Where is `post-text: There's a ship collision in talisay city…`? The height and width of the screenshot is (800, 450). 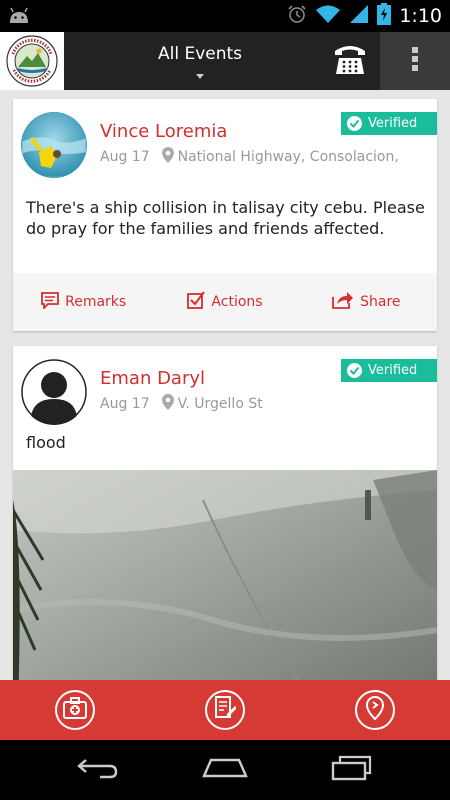
post-text: There's a ship collision in talisay city… is located at coordinates (225, 218).